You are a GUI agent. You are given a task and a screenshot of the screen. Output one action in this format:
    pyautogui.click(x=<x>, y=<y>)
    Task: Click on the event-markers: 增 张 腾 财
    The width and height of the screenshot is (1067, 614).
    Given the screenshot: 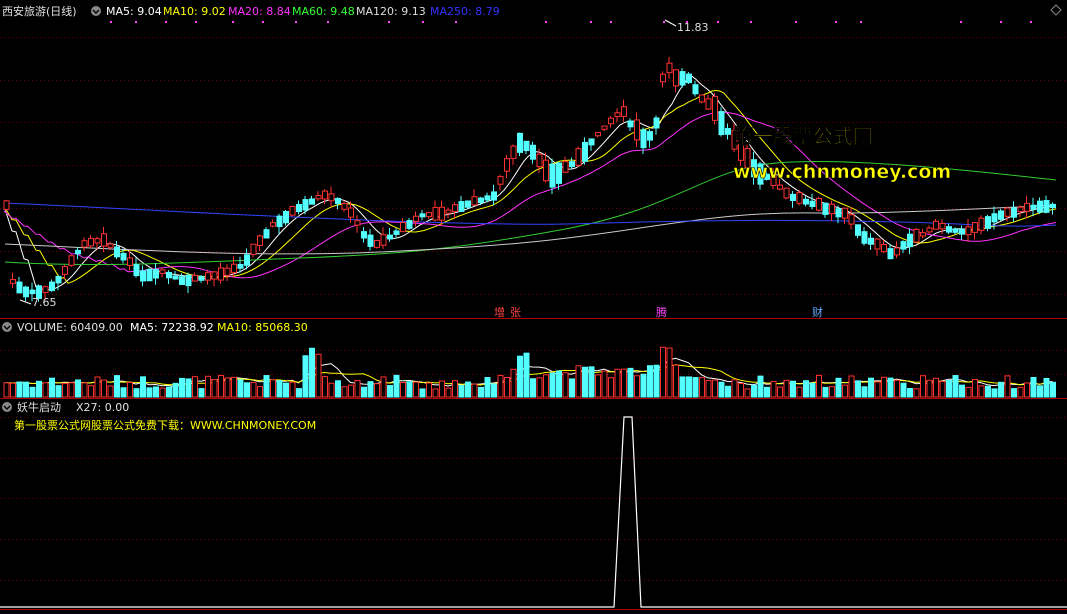 What is the action you would take?
    pyautogui.click(x=658, y=312)
    